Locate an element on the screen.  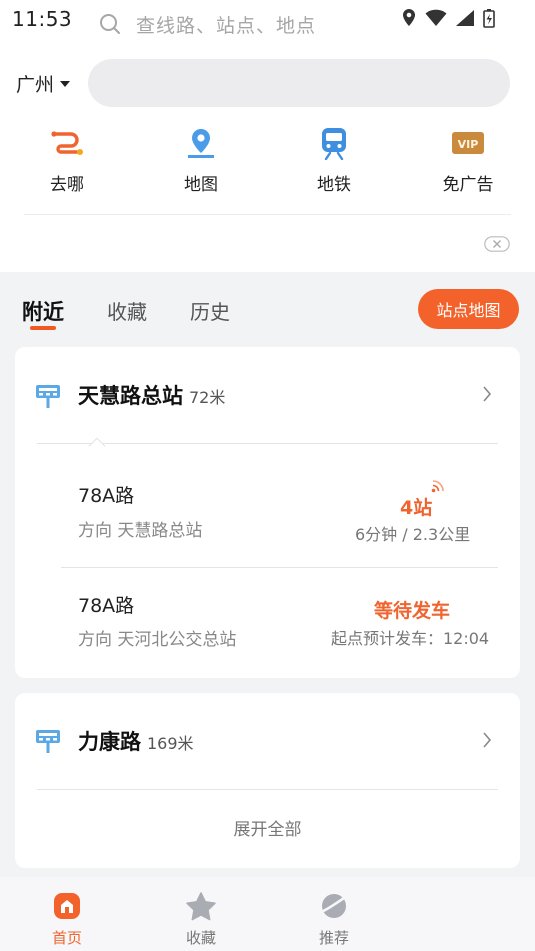
route-direction: 方向 天慧路总站 is located at coordinates (140, 531).